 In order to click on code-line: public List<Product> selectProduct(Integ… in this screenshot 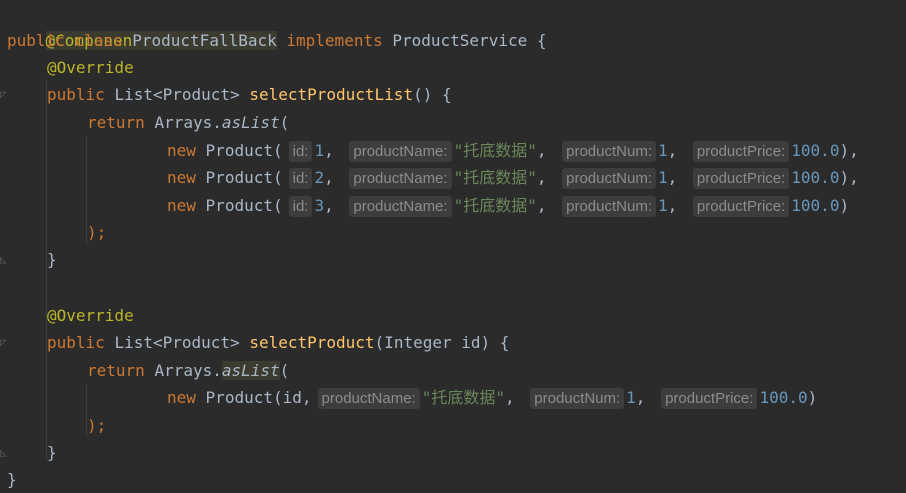, I will do `click(254, 342)`.